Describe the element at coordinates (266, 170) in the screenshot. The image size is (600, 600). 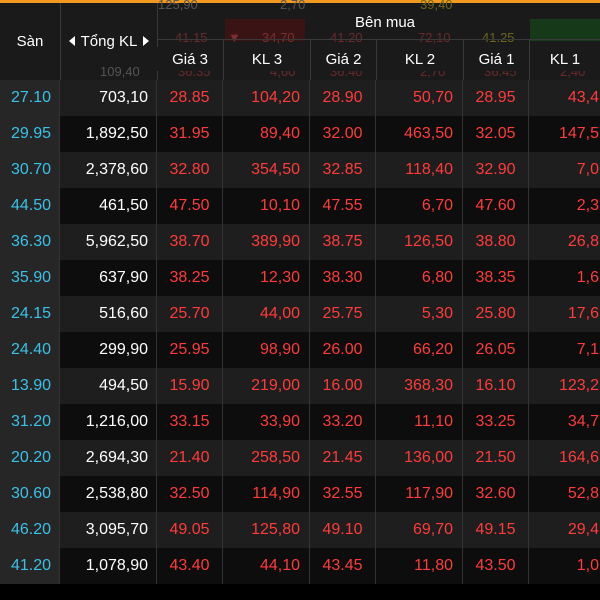
I see `bid-volume-3: 354,50` at that location.